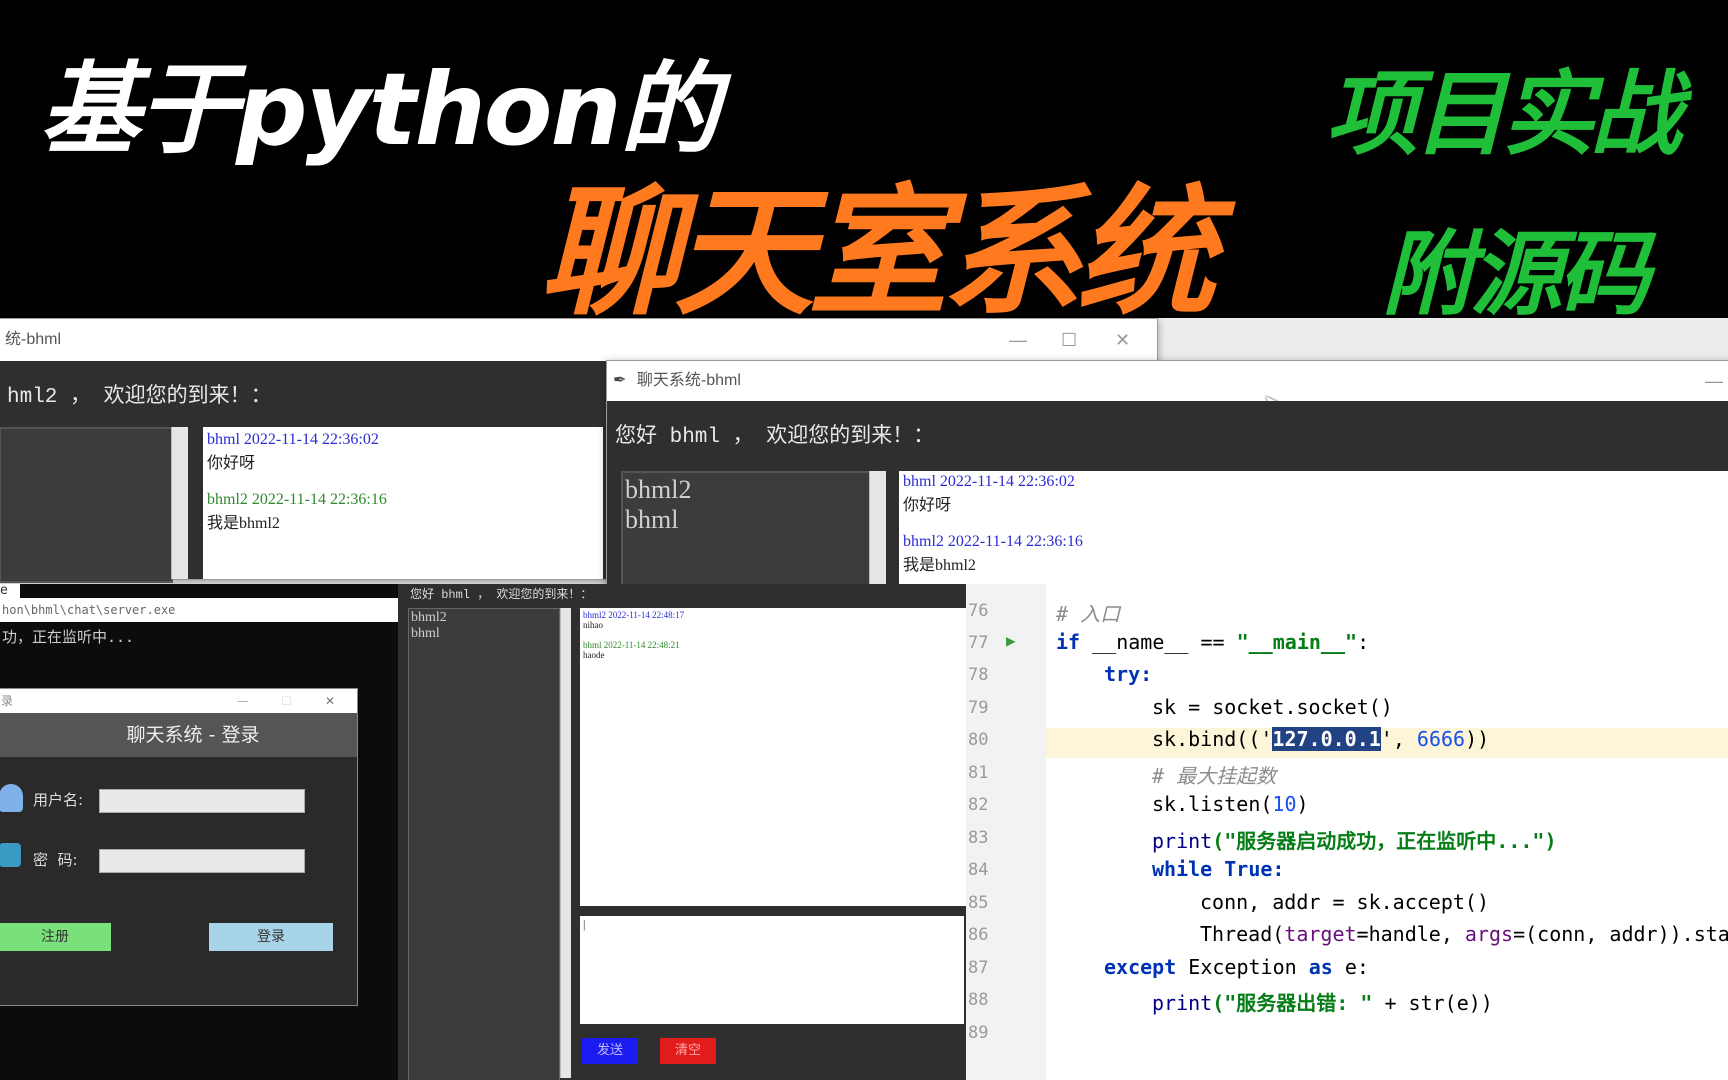 The height and width of the screenshot is (1080, 1728). What do you see at coordinates (1350, 967) in the screenshot?
I see `code-text: e:` at bounding box center [1350, 967].